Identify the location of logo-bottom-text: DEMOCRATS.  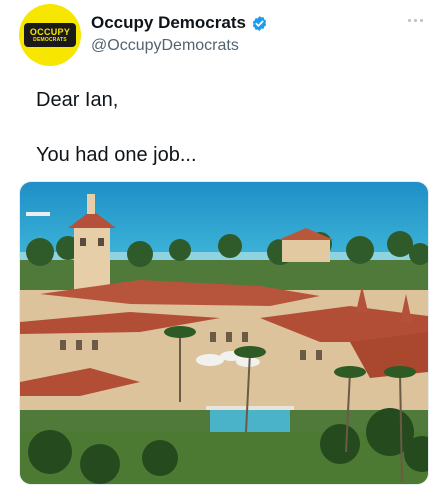
(50, 39).